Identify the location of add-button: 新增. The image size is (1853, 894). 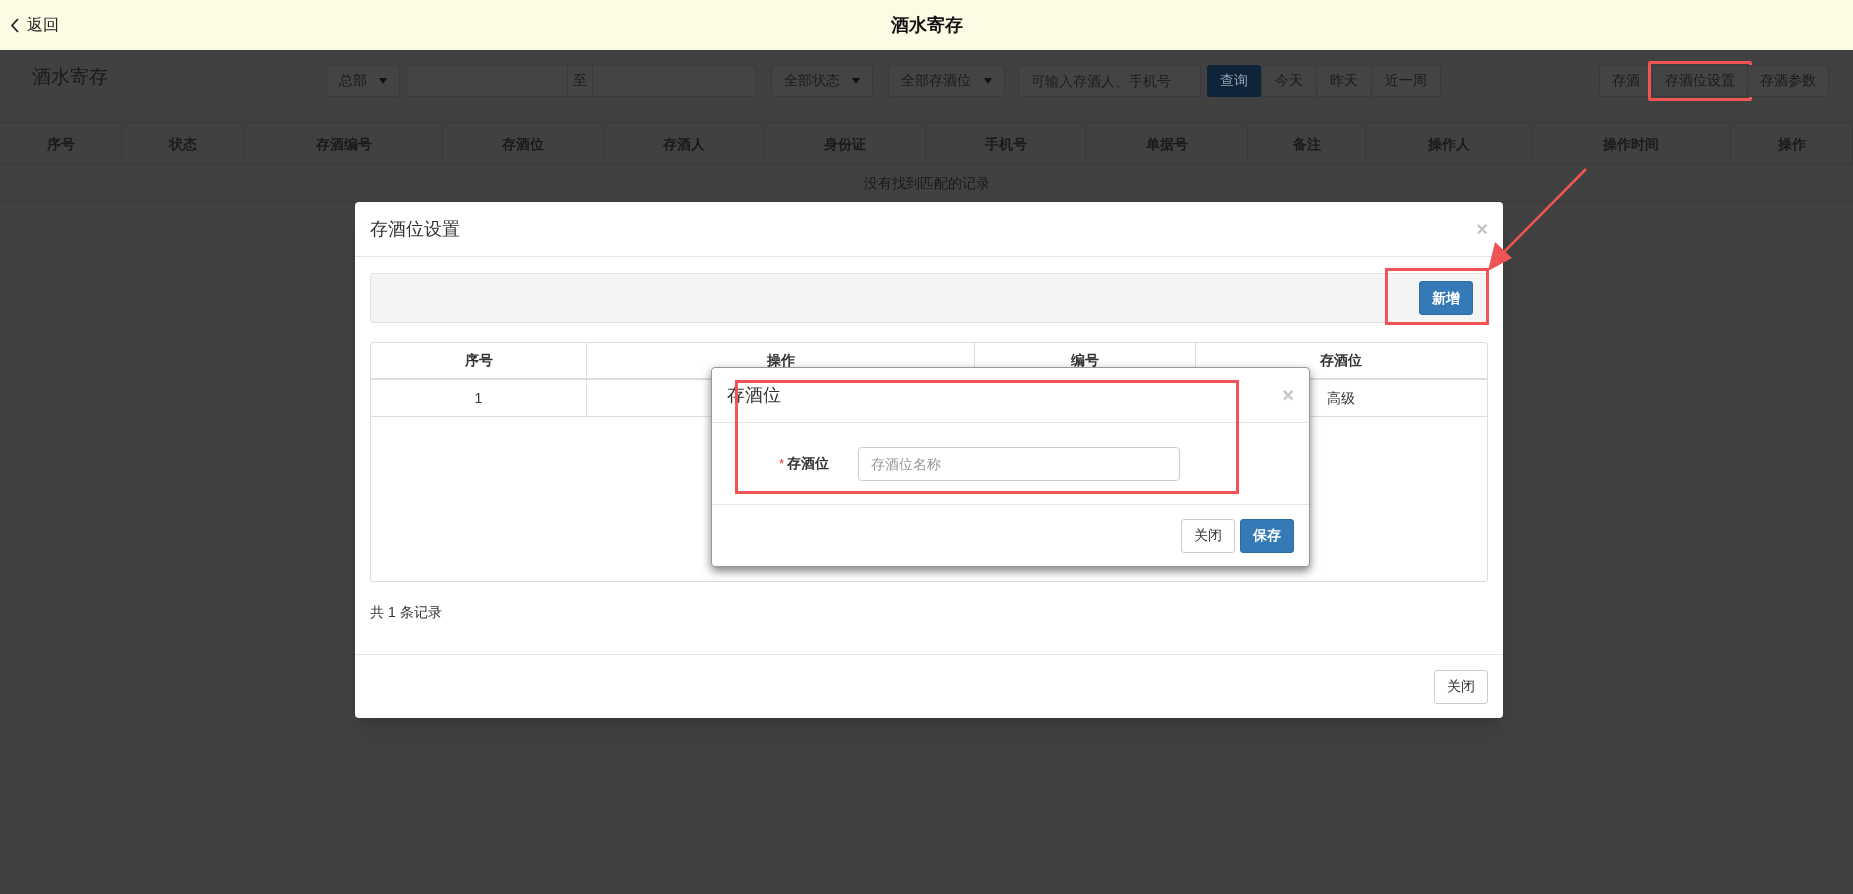
(1446, 298).